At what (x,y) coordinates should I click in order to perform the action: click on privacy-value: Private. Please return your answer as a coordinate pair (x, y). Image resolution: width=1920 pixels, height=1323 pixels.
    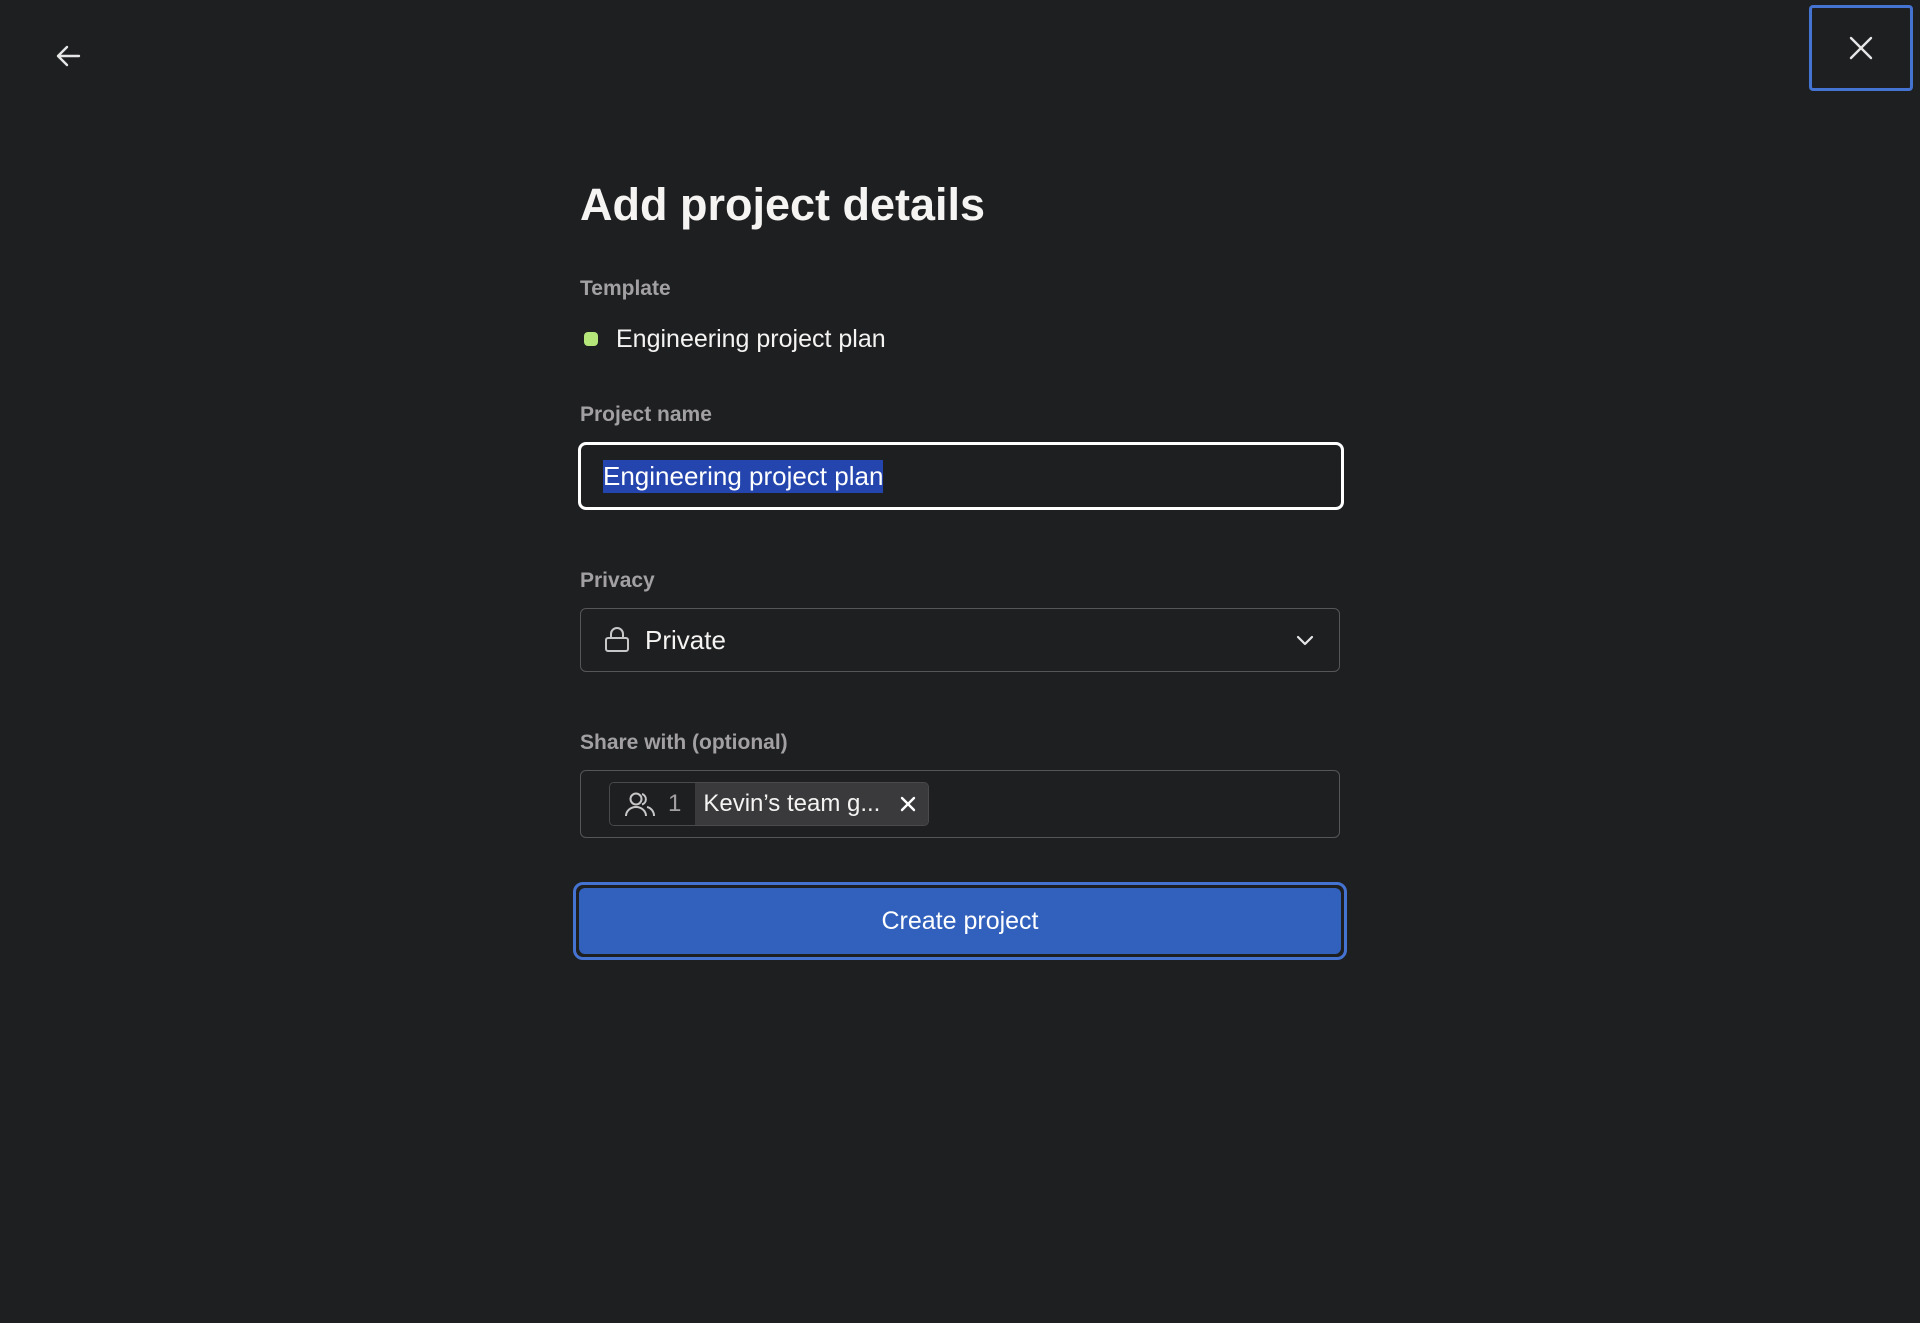
    Looking at the image, I should click on (685, 639).